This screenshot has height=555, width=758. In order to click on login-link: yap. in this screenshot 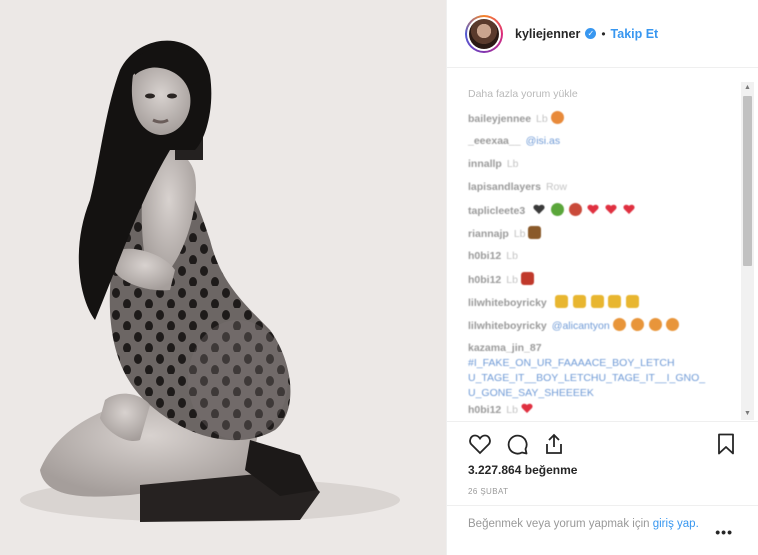, I will do `click(688, 524)`.